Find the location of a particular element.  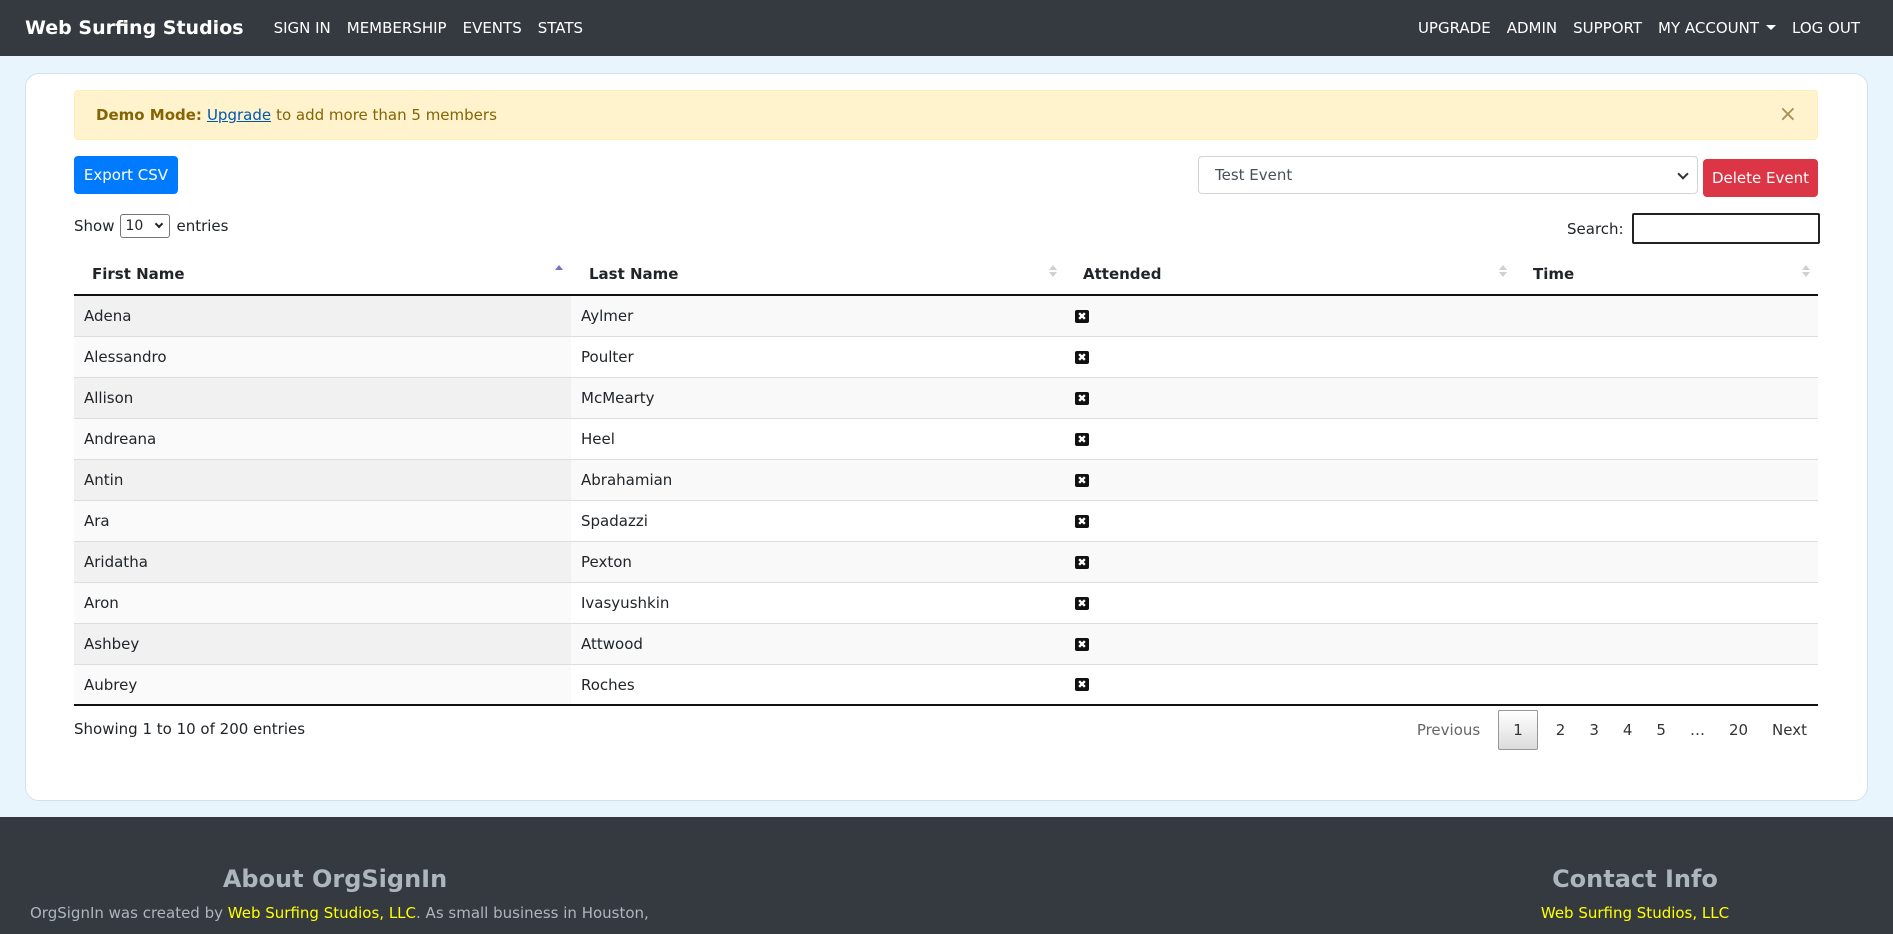

entries-length-select: 10 is located at coordinates (145, 226).